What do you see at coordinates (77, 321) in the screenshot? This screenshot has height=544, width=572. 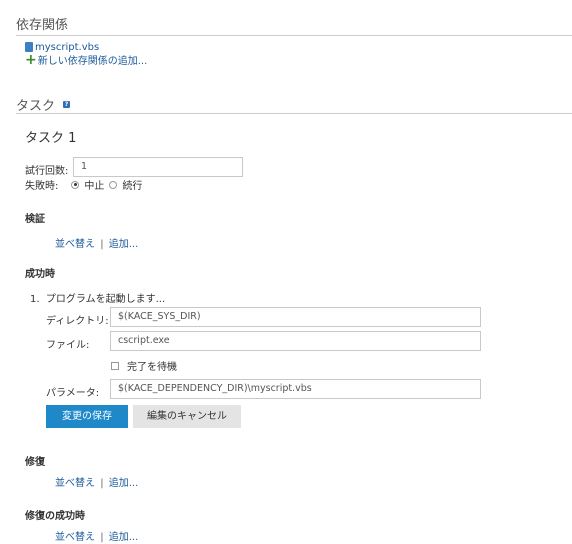 I see `directory-label: ディレクトリ:` at bounding box center [77, 321].